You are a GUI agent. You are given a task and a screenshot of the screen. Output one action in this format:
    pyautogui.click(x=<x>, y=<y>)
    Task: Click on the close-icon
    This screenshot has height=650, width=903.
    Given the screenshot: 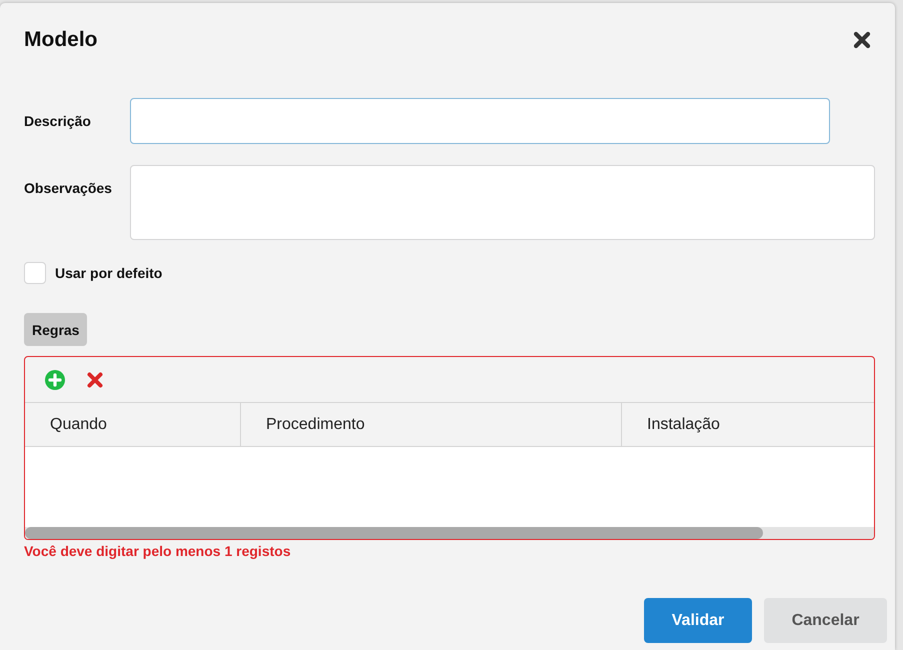 What is the action you would take?
    pyautogui.click(x=862, y=40)
    